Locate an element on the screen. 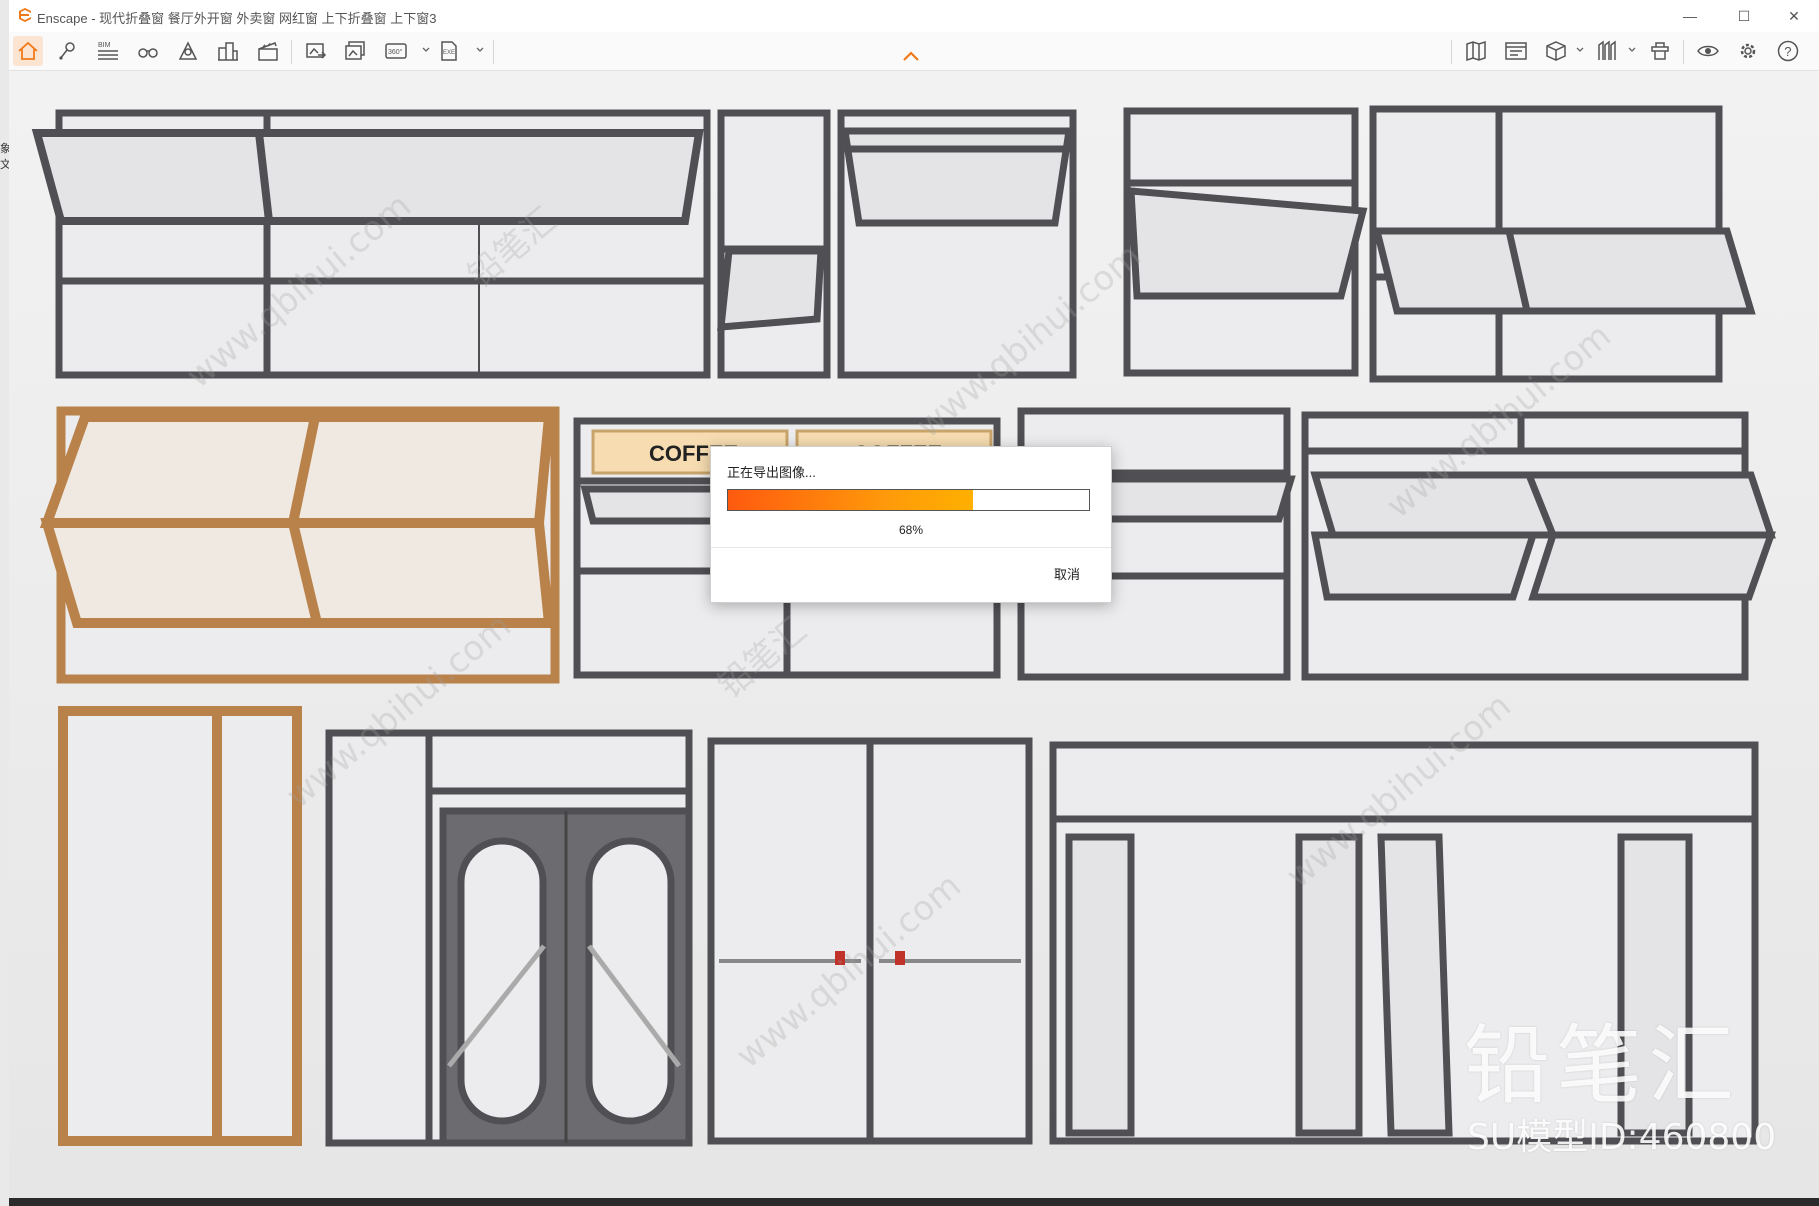 The width and height of the screenshot is (1819, 1206). bim-button: BIM is located at coordinates (108, 51).